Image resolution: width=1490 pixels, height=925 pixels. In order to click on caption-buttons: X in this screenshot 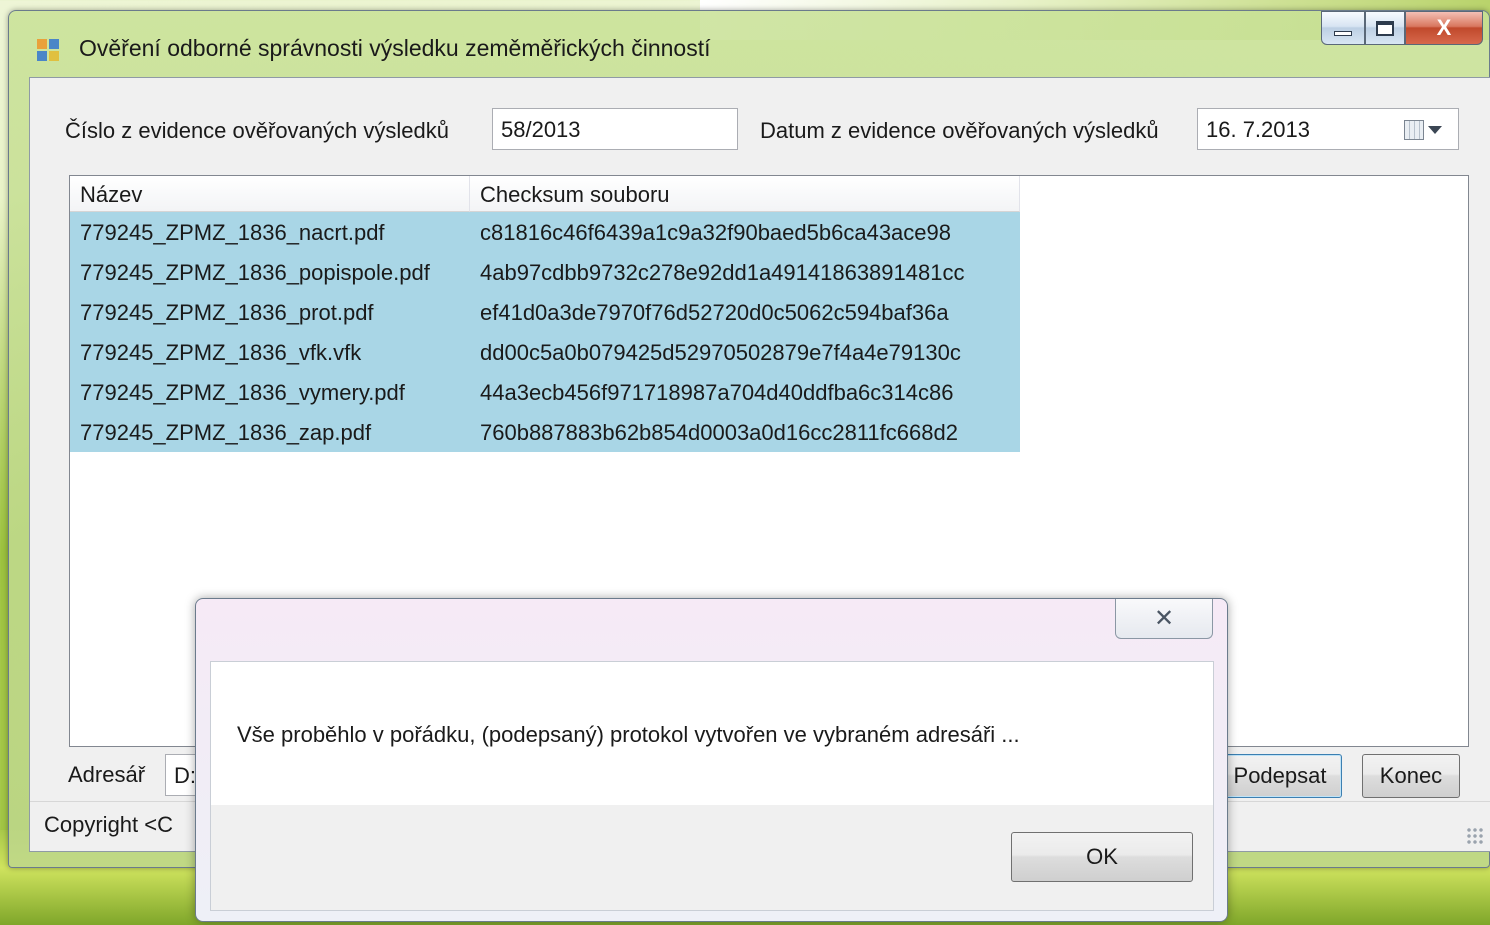, I will do `click(1402, 29)`.